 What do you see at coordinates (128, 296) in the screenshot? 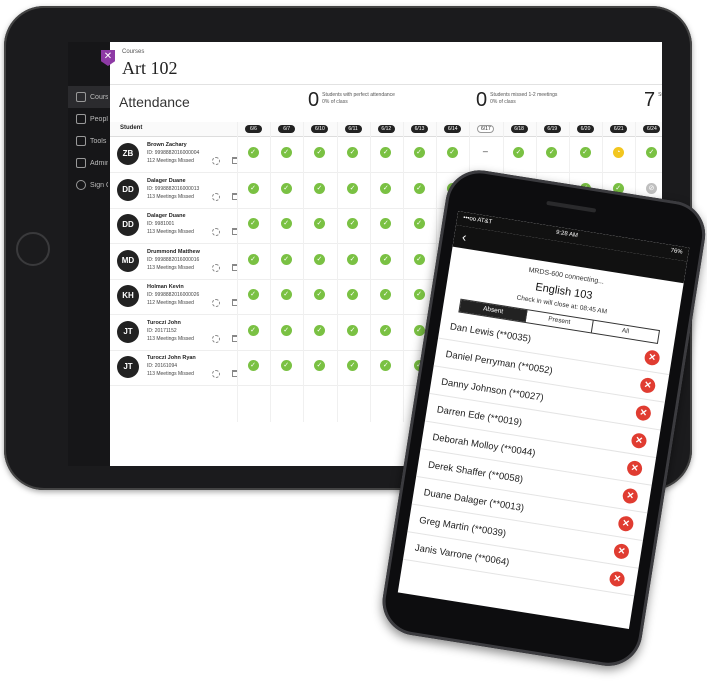
I see `avatar: KH` at bounding box center [128, 296].